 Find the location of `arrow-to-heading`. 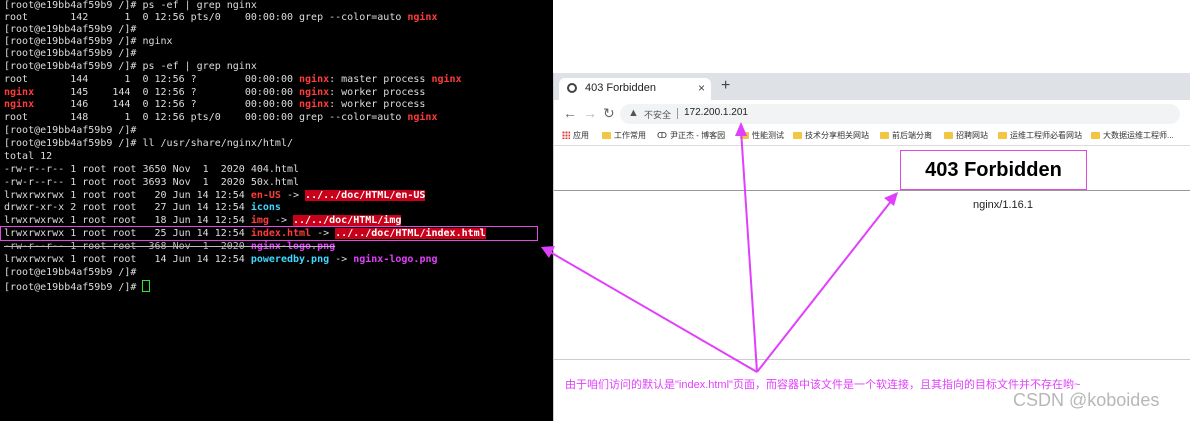

arrow-to-heading is located at coordinates (824, 286).